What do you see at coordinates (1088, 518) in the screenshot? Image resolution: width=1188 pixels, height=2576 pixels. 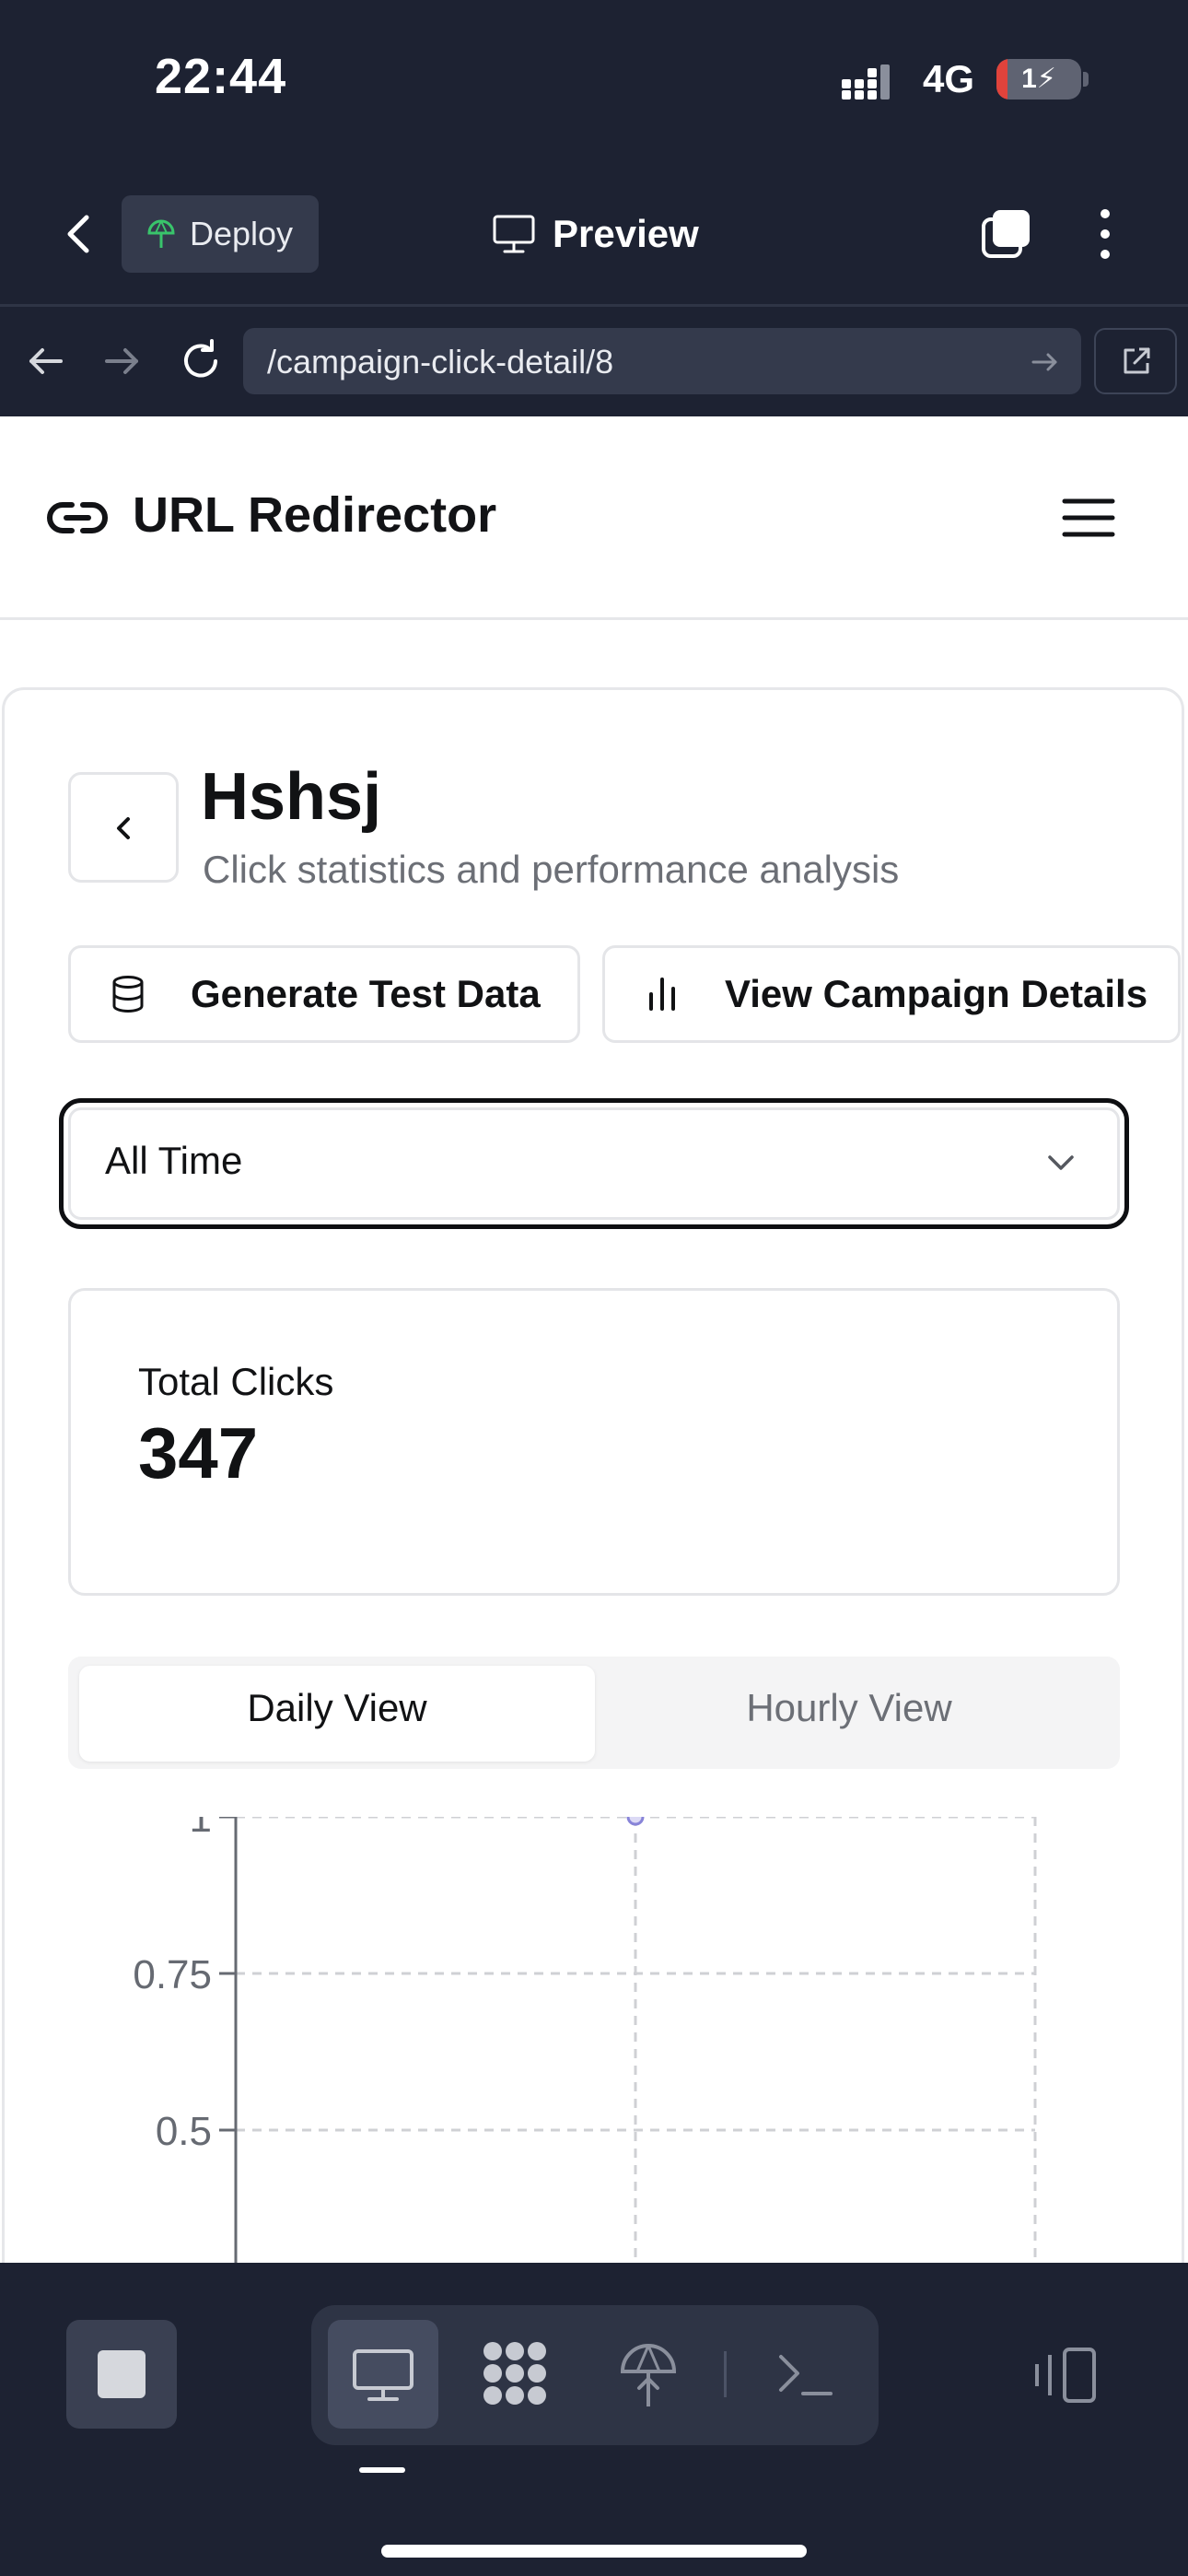 I see `menu-icon` at bounding box center [1088, 518].